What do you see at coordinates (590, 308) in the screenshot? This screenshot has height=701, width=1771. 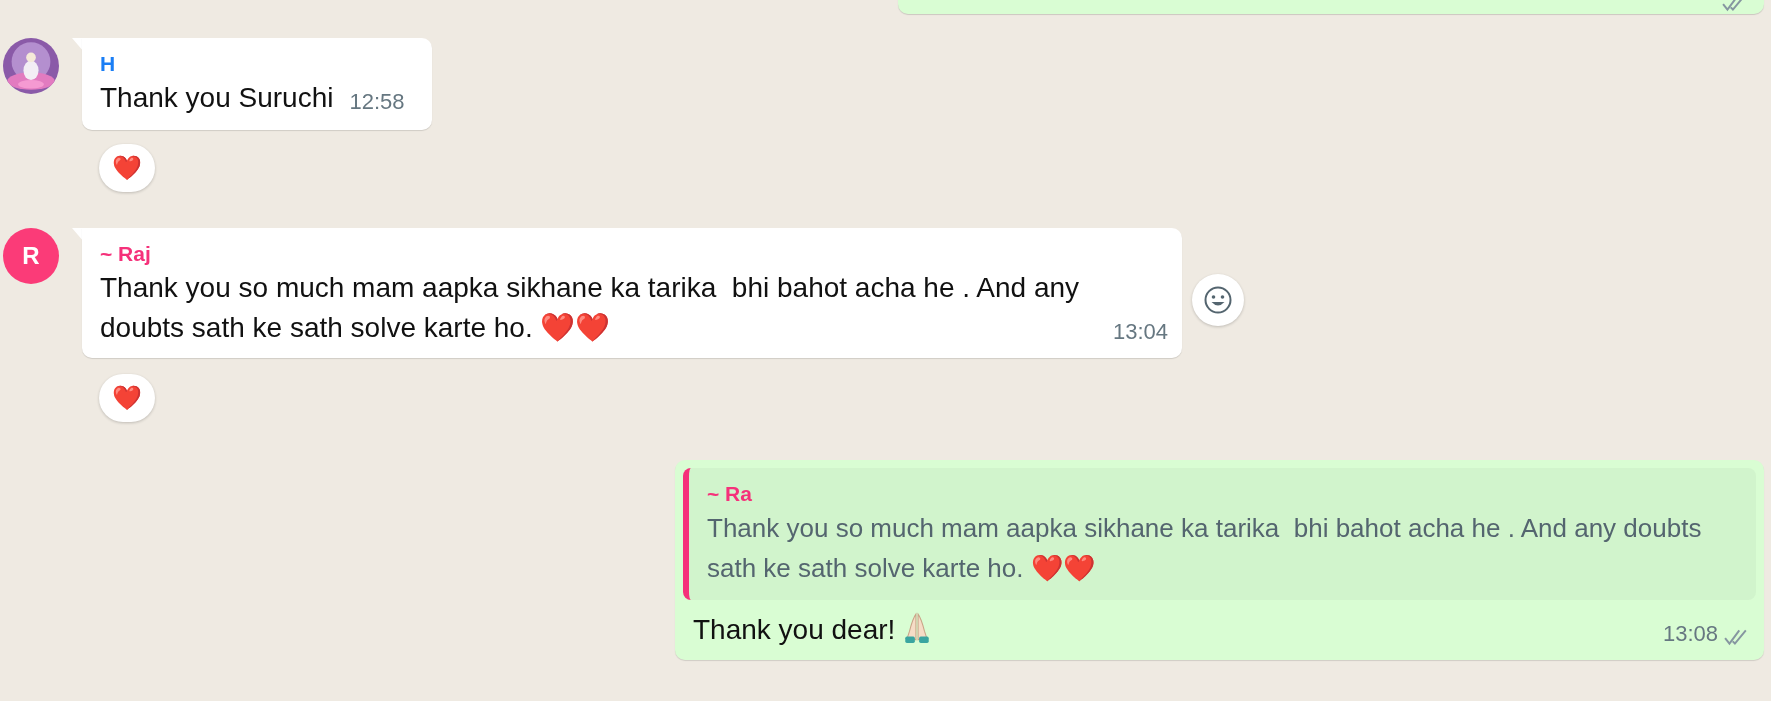 I see `message-text: Thank you so much mam aapka sikhane ka tarika bhi bahot acha he . And any doubts sath ke sath solve karte ho. ❤❤` at bounding box center [590, 308].